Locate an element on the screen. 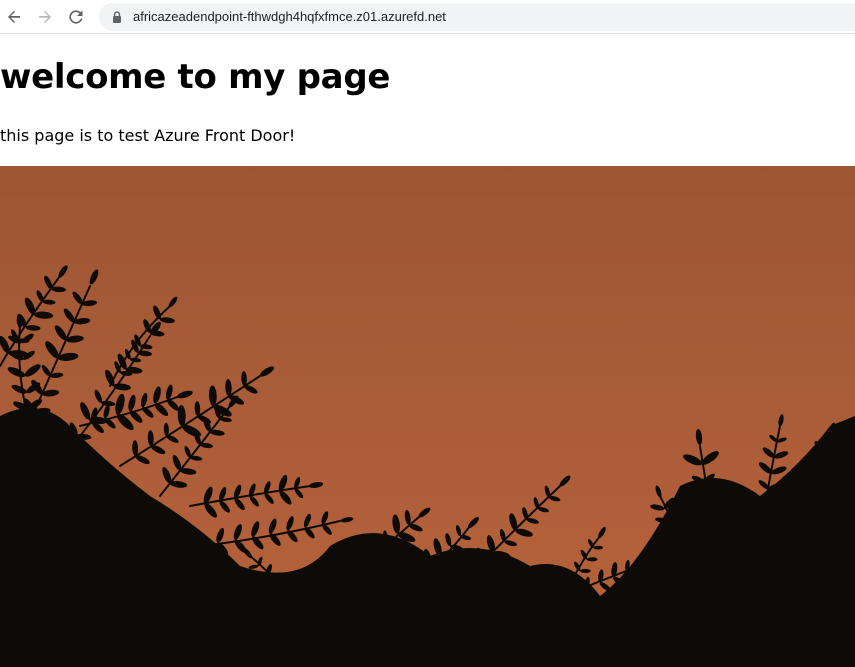 This screenshot has width=855, height=667. lock-icon is located at coordinates (117, 17).